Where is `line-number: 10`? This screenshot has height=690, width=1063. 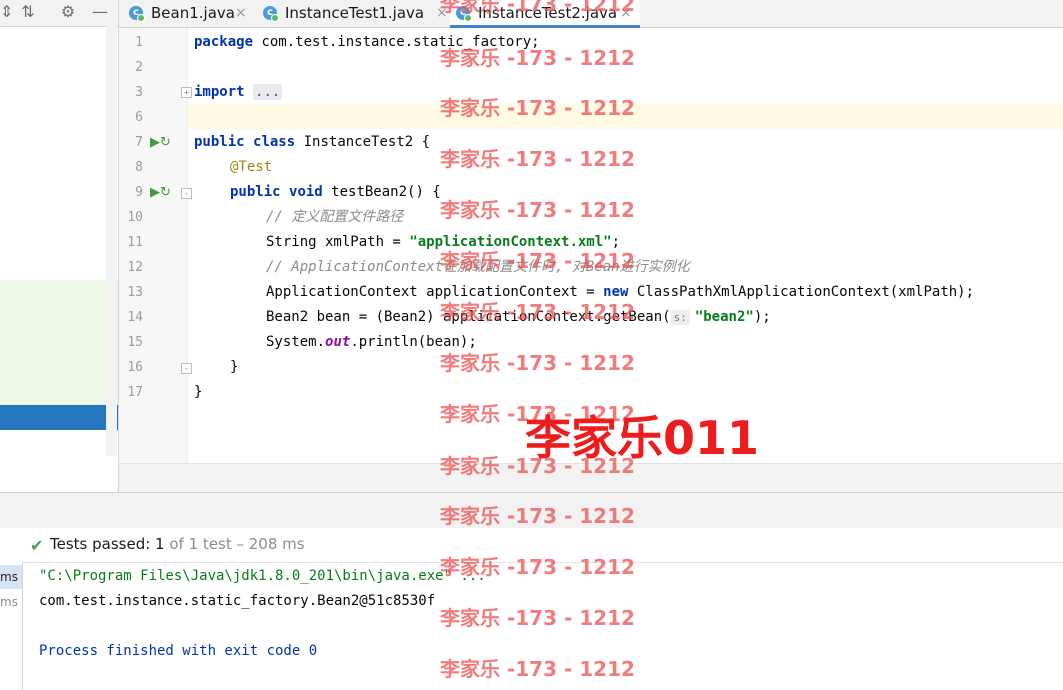 line-number: 10 is located at coordinates (135, 217).